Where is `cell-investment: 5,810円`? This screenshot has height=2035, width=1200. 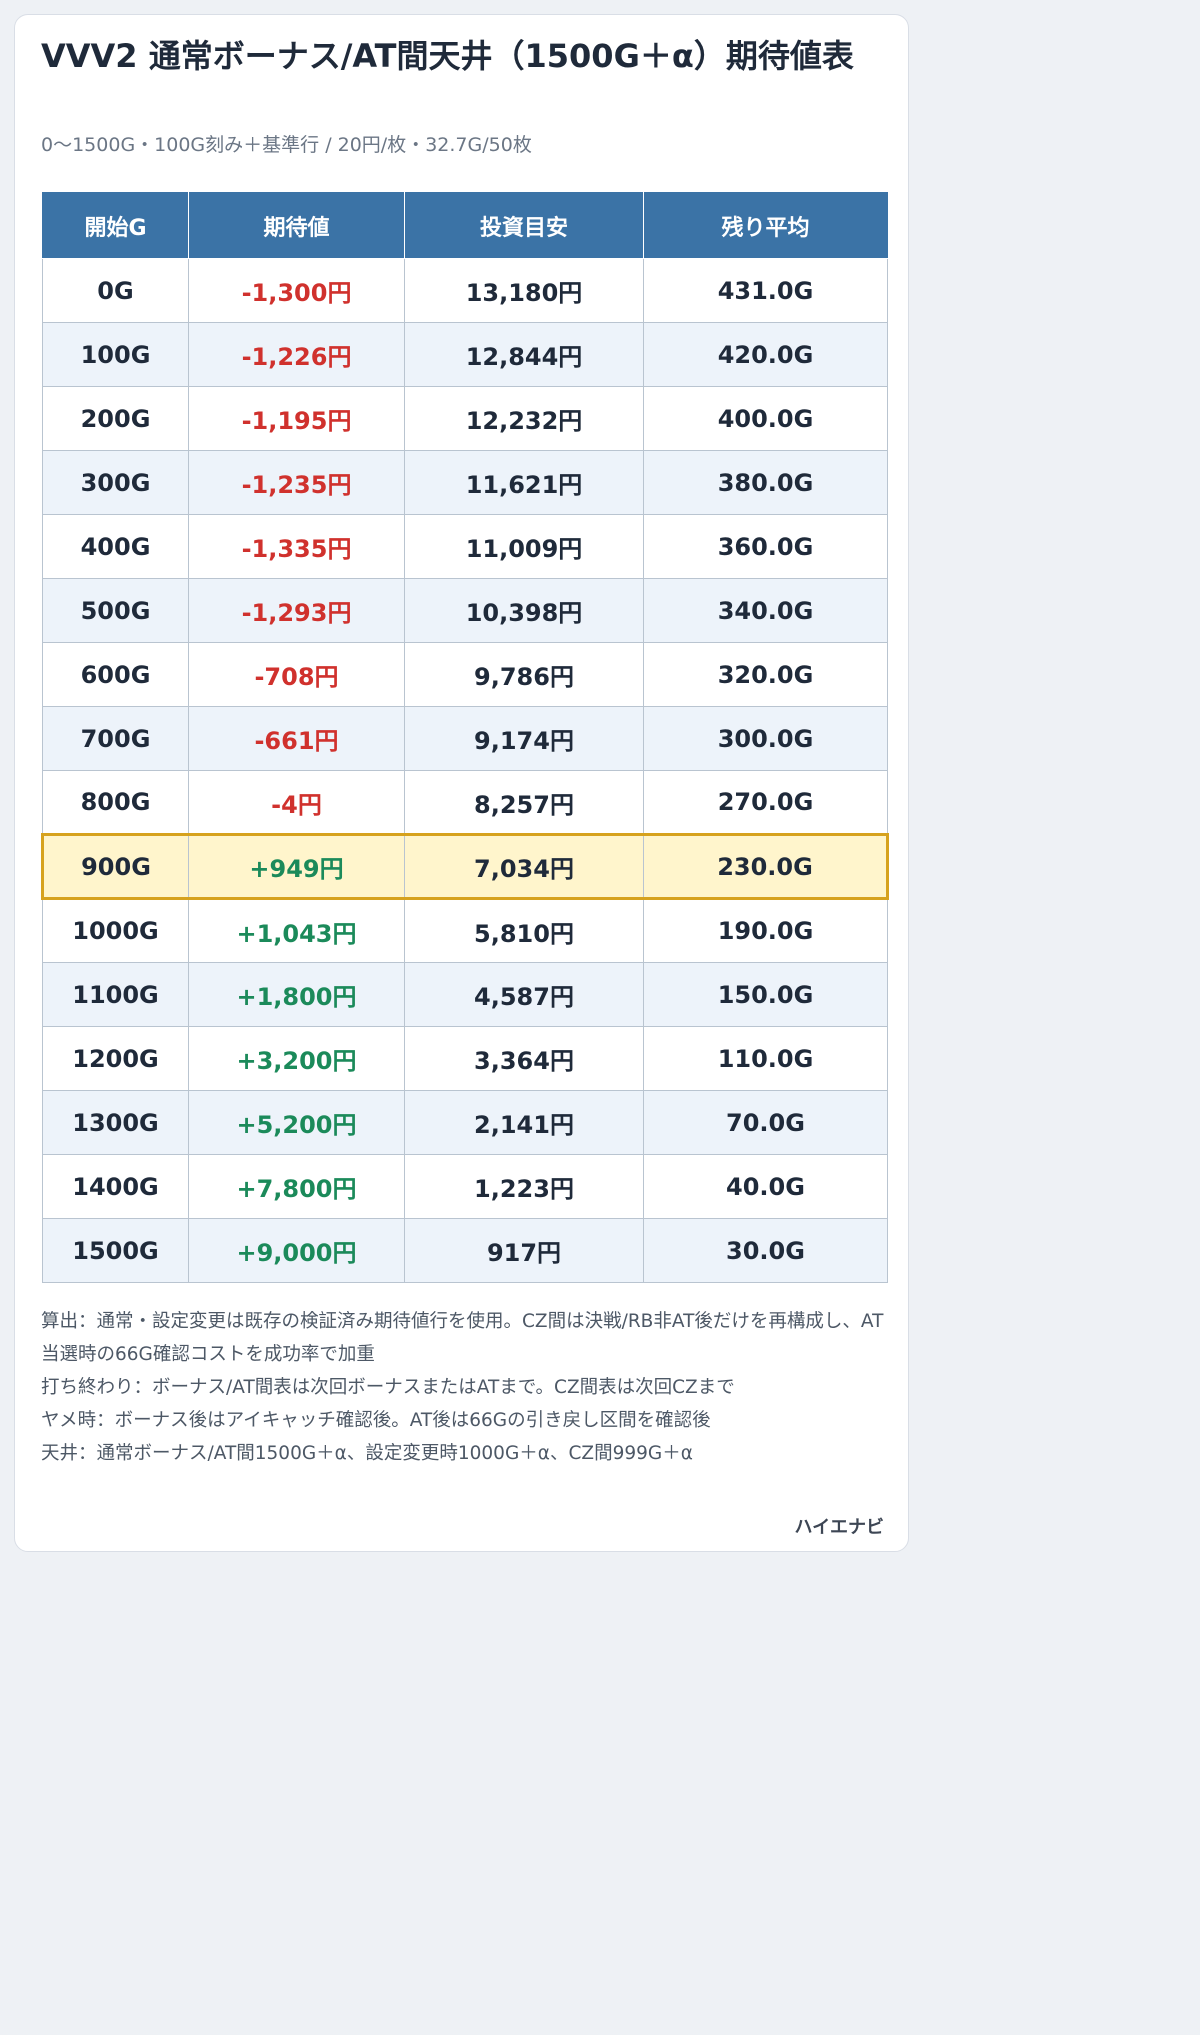
cell-investment: 5,810円 is located at coordinates (524, 930).